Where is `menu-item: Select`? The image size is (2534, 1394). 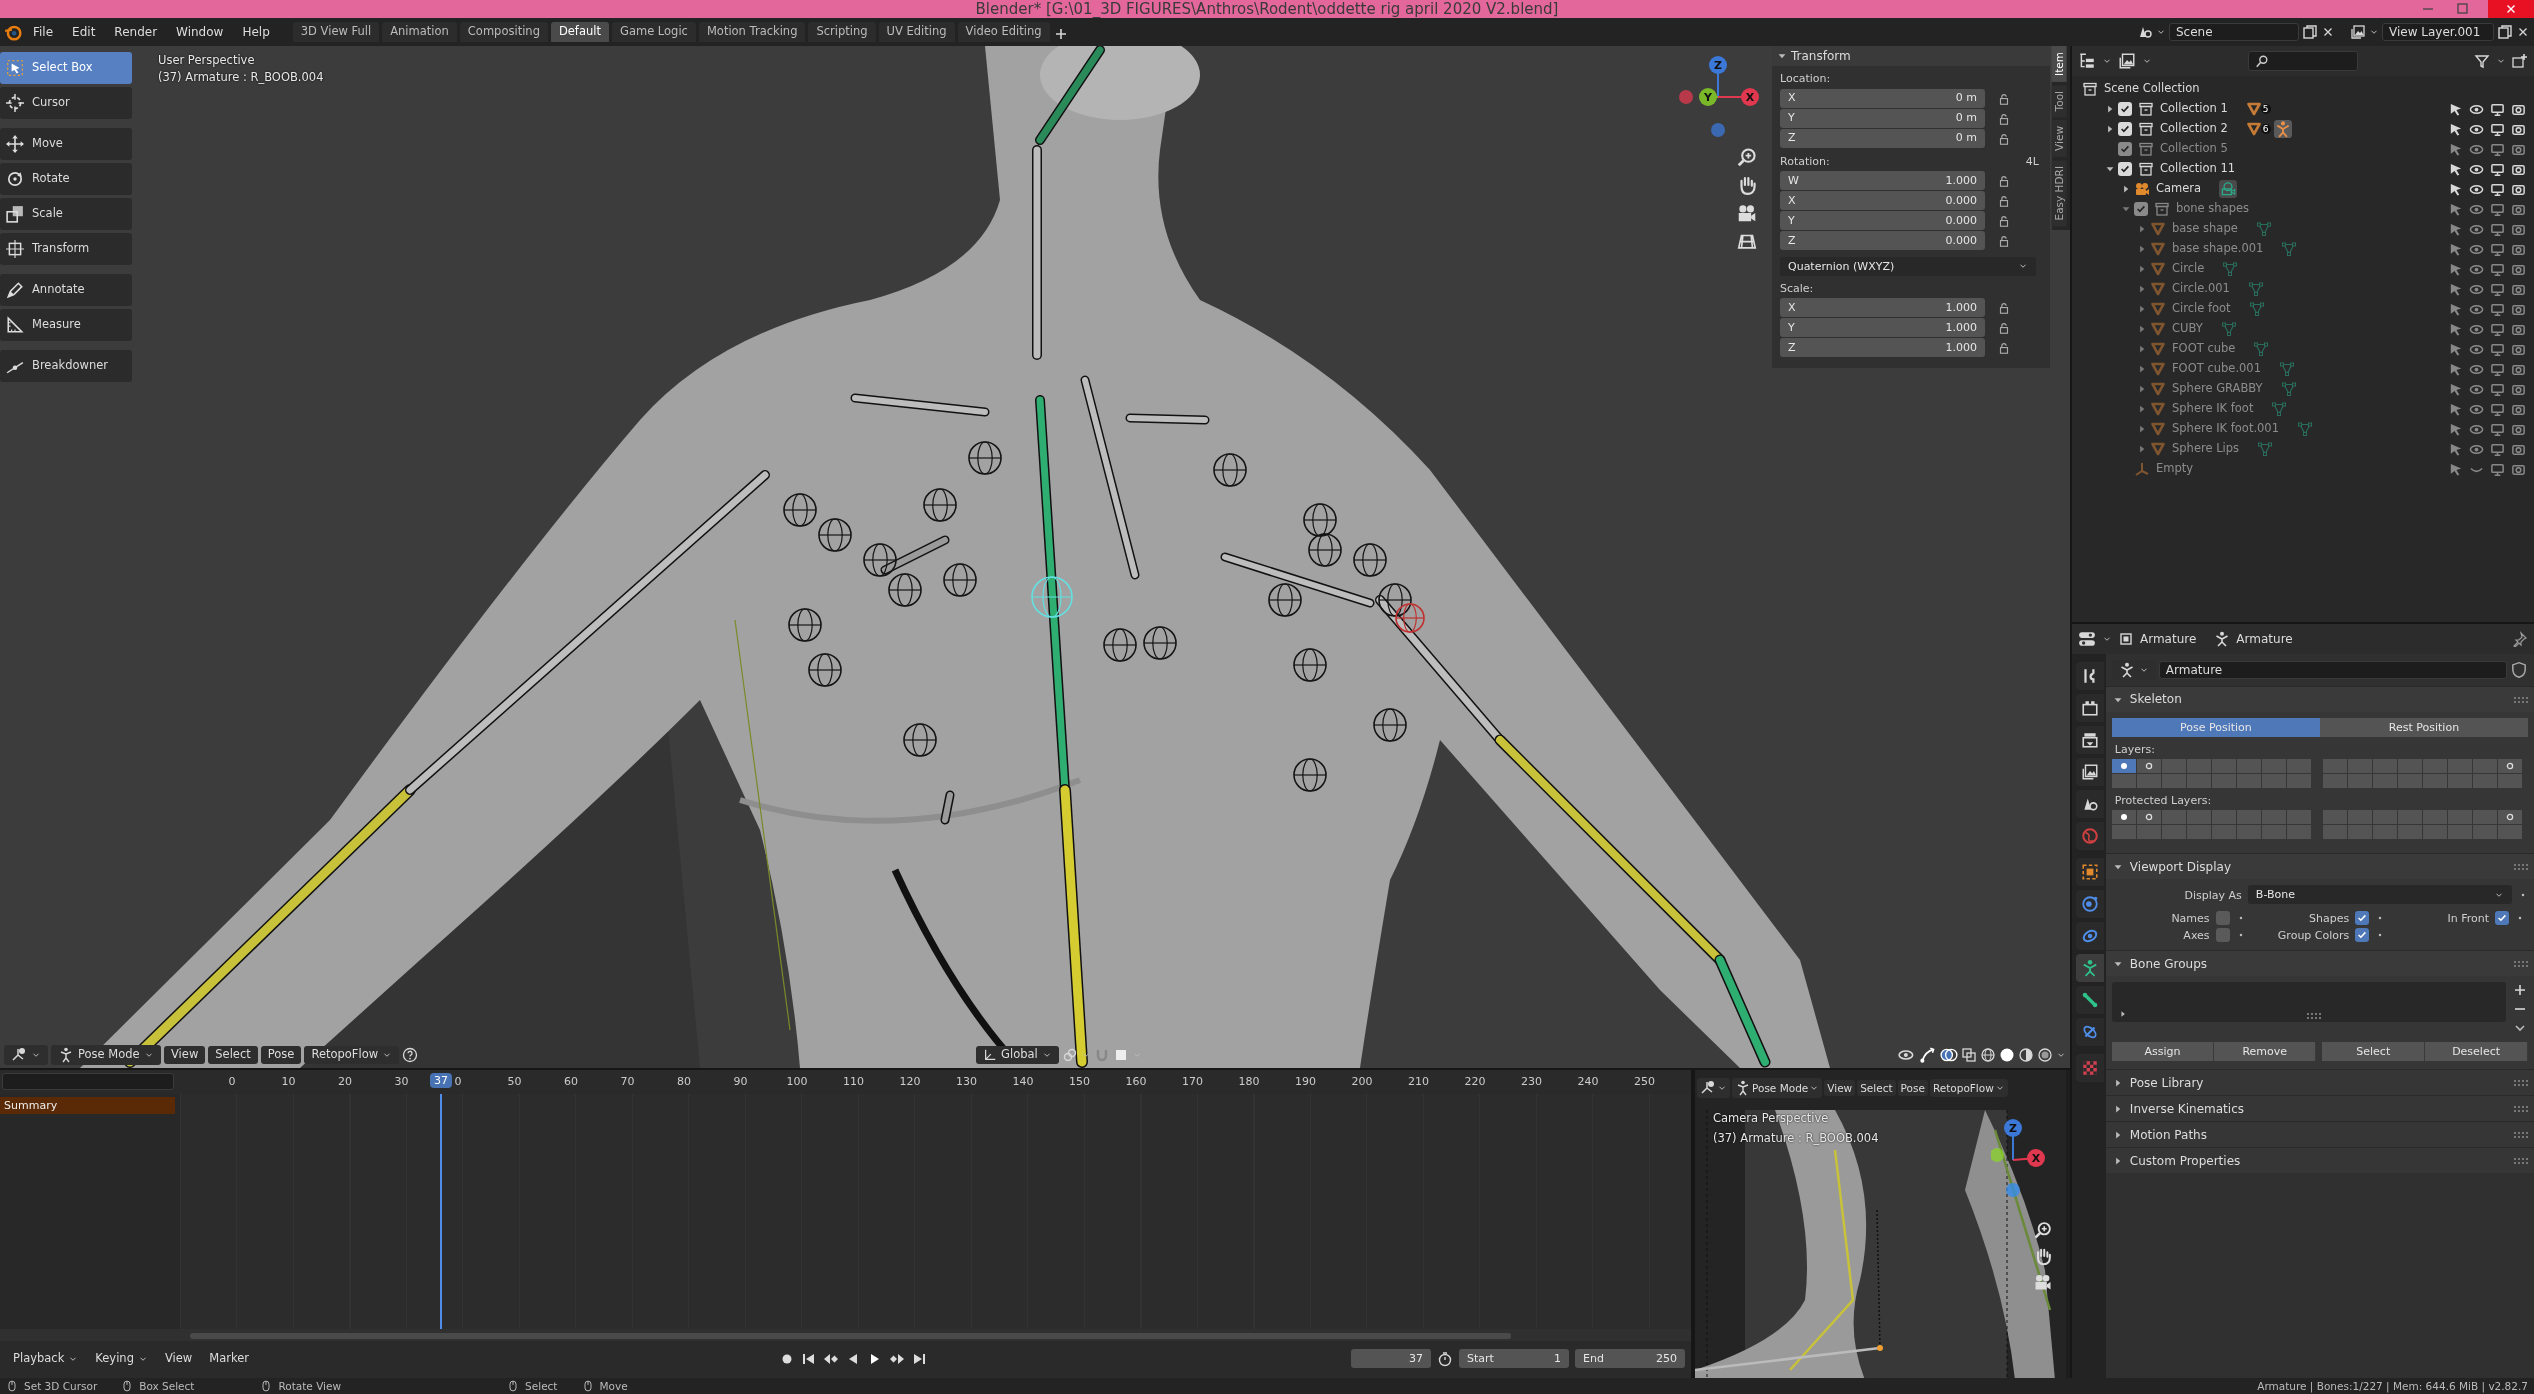 menu-item: Select is located at coordinates (233, 1055).